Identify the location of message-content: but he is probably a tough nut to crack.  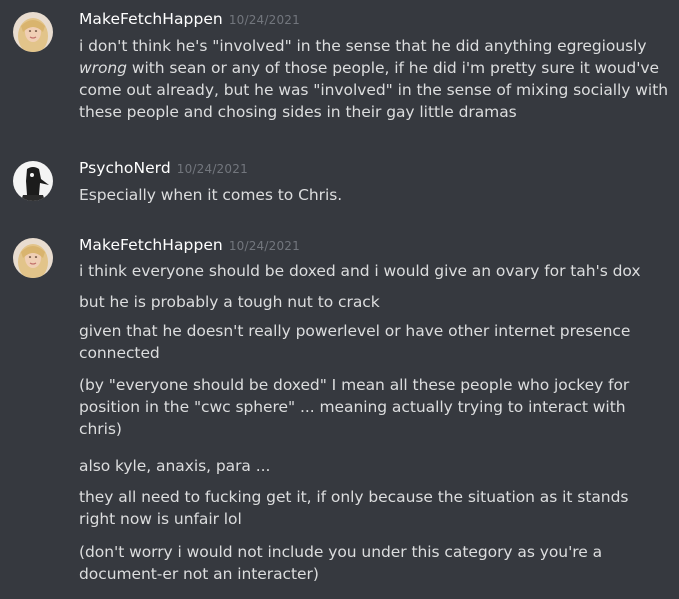
(374, 302).